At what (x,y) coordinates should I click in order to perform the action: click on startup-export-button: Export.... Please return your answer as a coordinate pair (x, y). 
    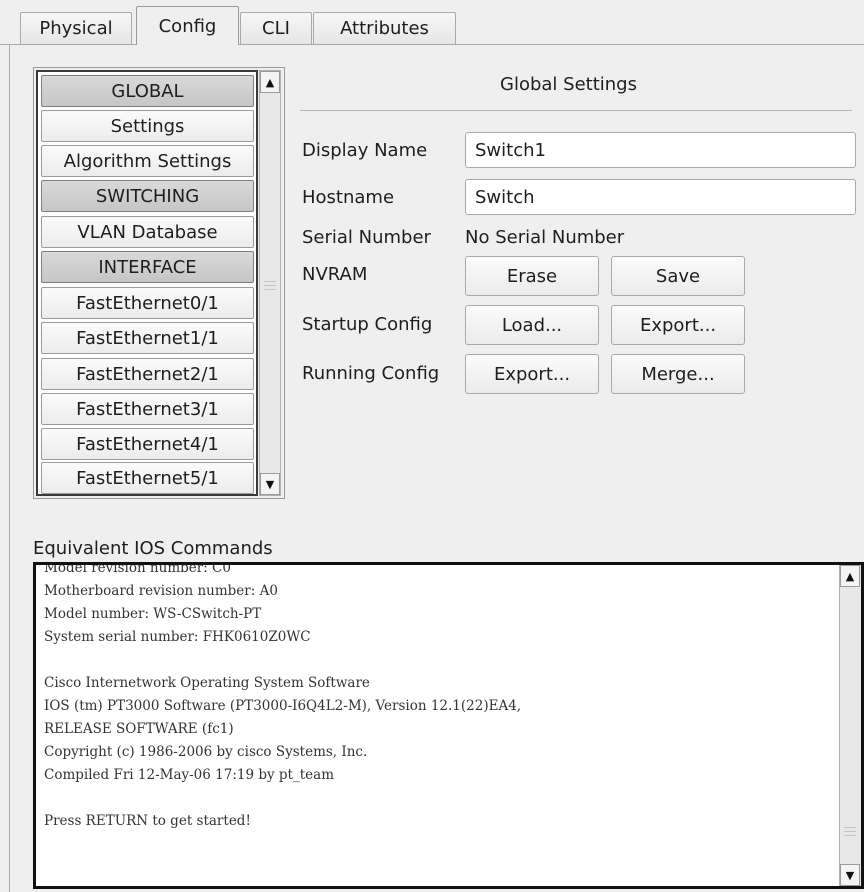
    Looking at the image, I should click on (678, 325).